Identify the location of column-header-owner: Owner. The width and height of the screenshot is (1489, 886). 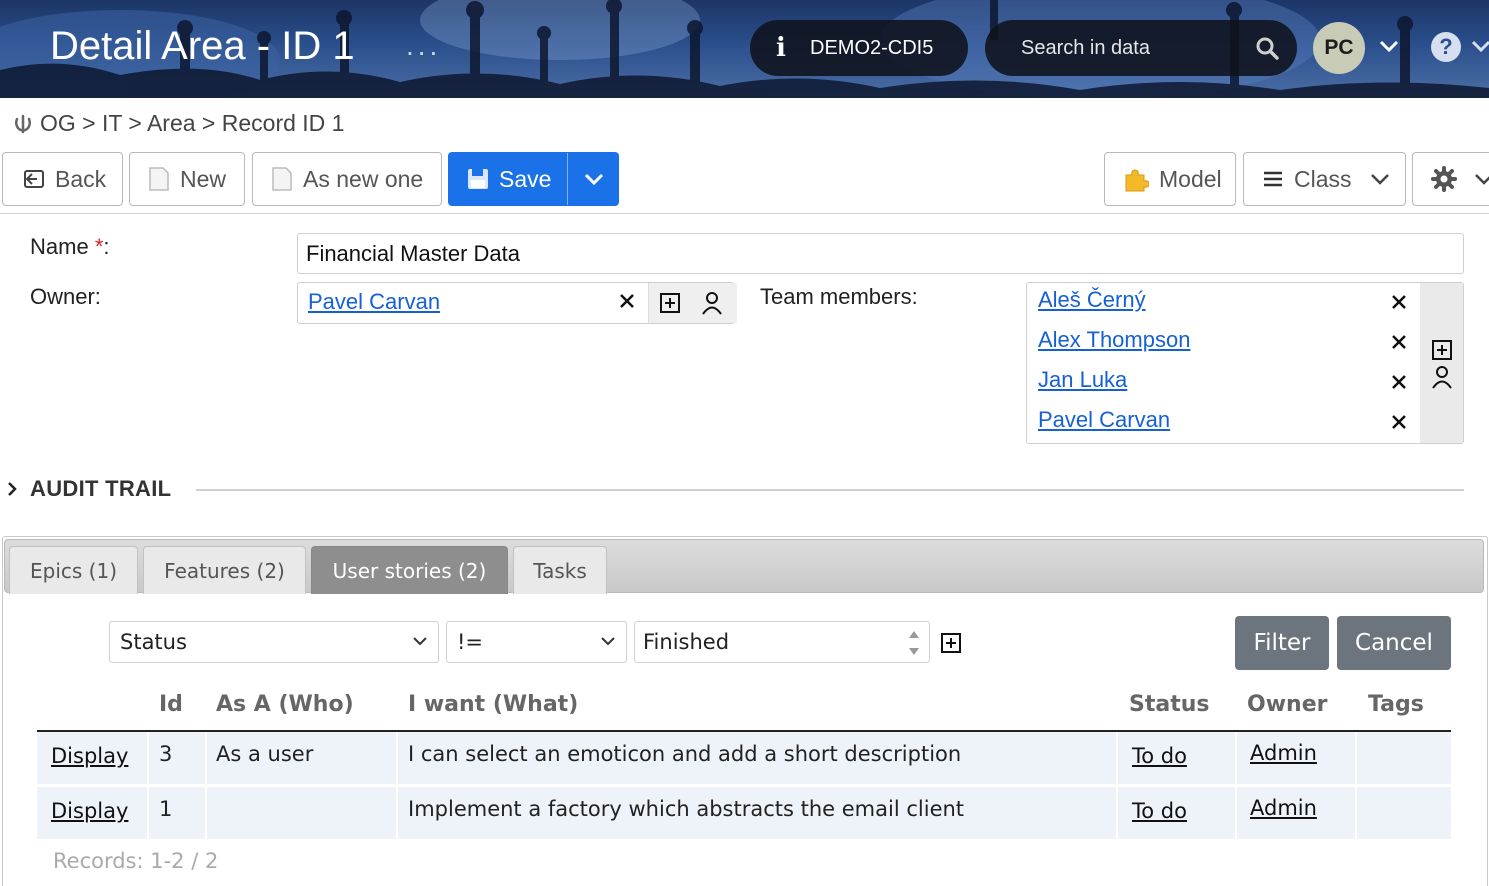
(1287, 704).